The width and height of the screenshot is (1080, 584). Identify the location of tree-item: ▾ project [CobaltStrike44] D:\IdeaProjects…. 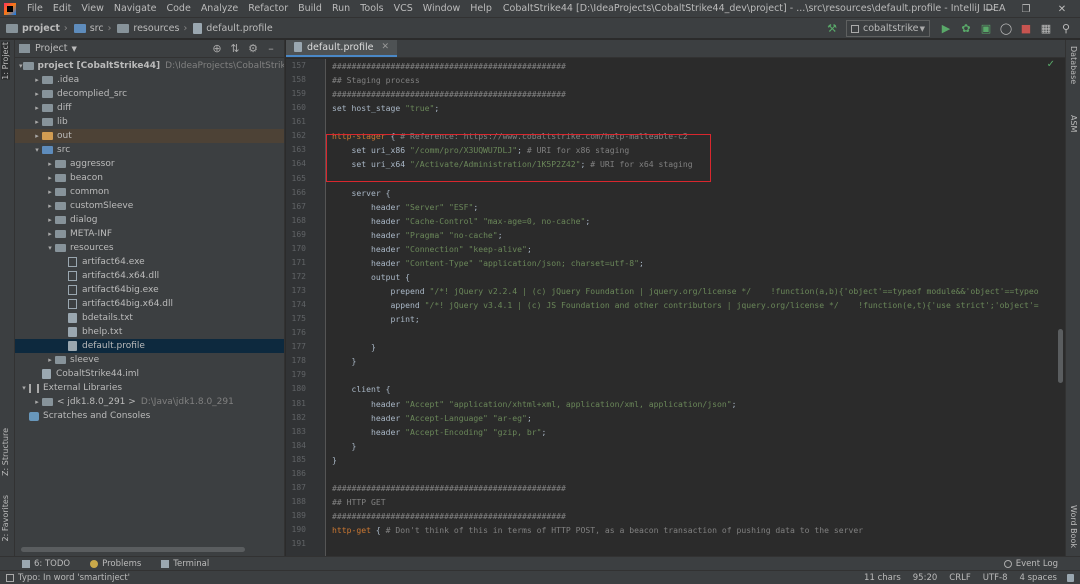
(149, 66).